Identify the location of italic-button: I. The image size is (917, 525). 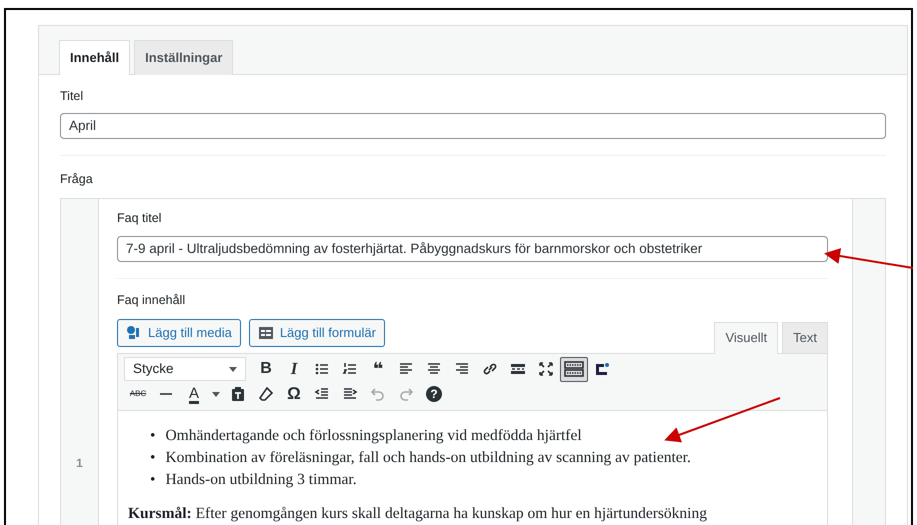
(294, 369).